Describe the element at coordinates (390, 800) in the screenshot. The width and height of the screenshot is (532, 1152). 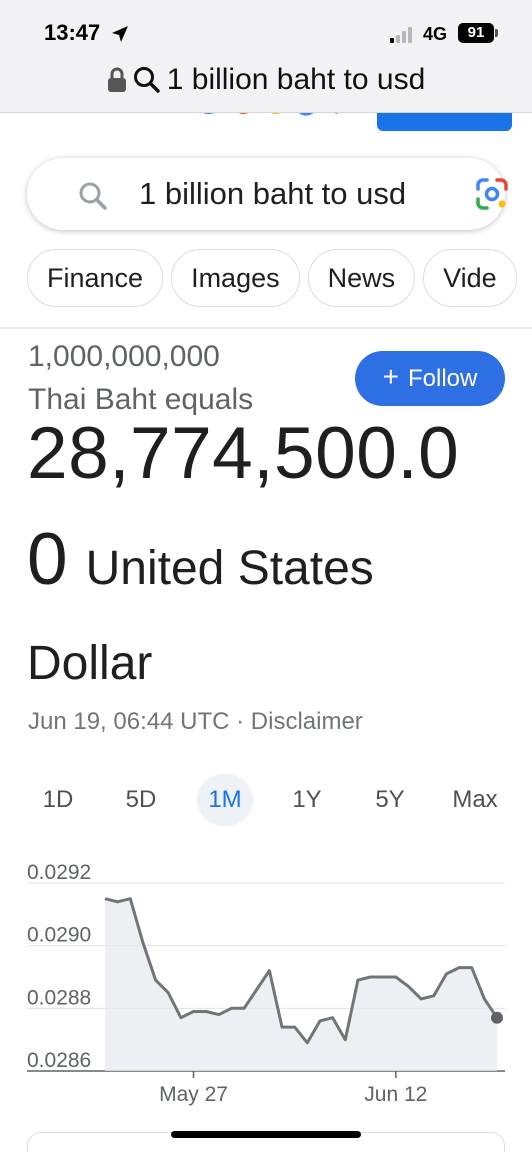
I see `range-tab-5y: 5Y` at that location.